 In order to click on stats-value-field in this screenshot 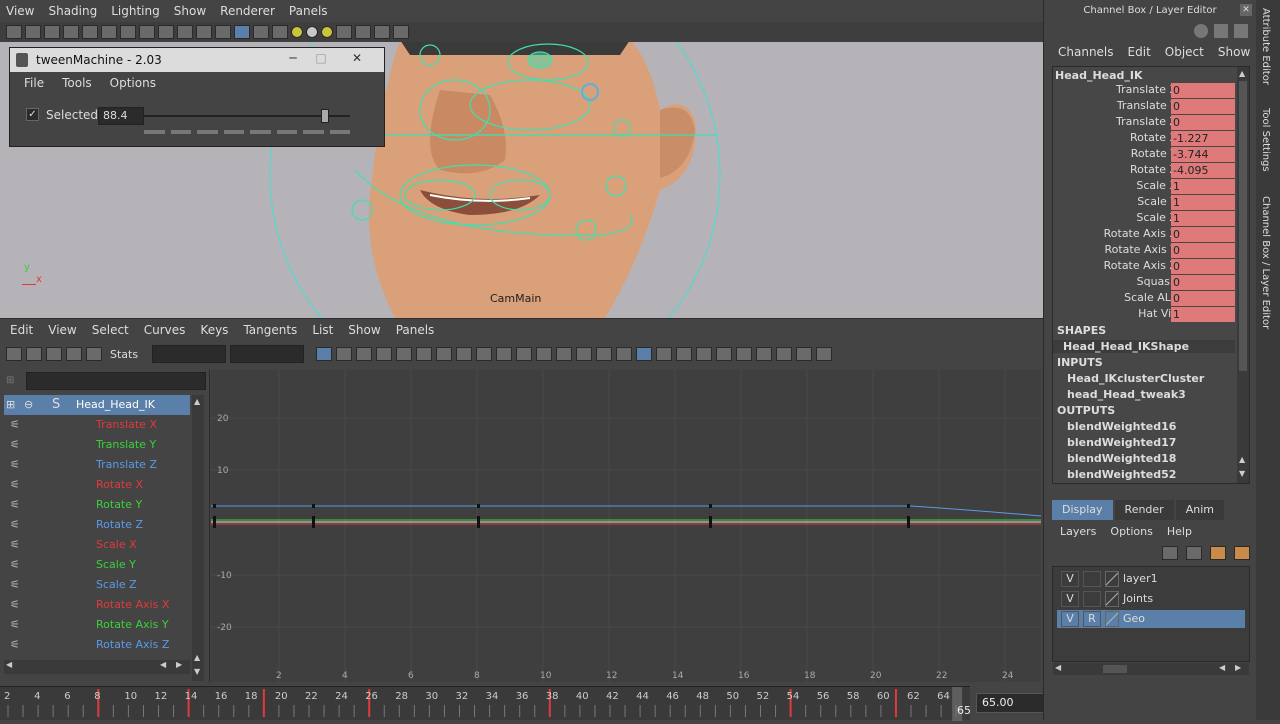, I will do `click(267, 354)`.